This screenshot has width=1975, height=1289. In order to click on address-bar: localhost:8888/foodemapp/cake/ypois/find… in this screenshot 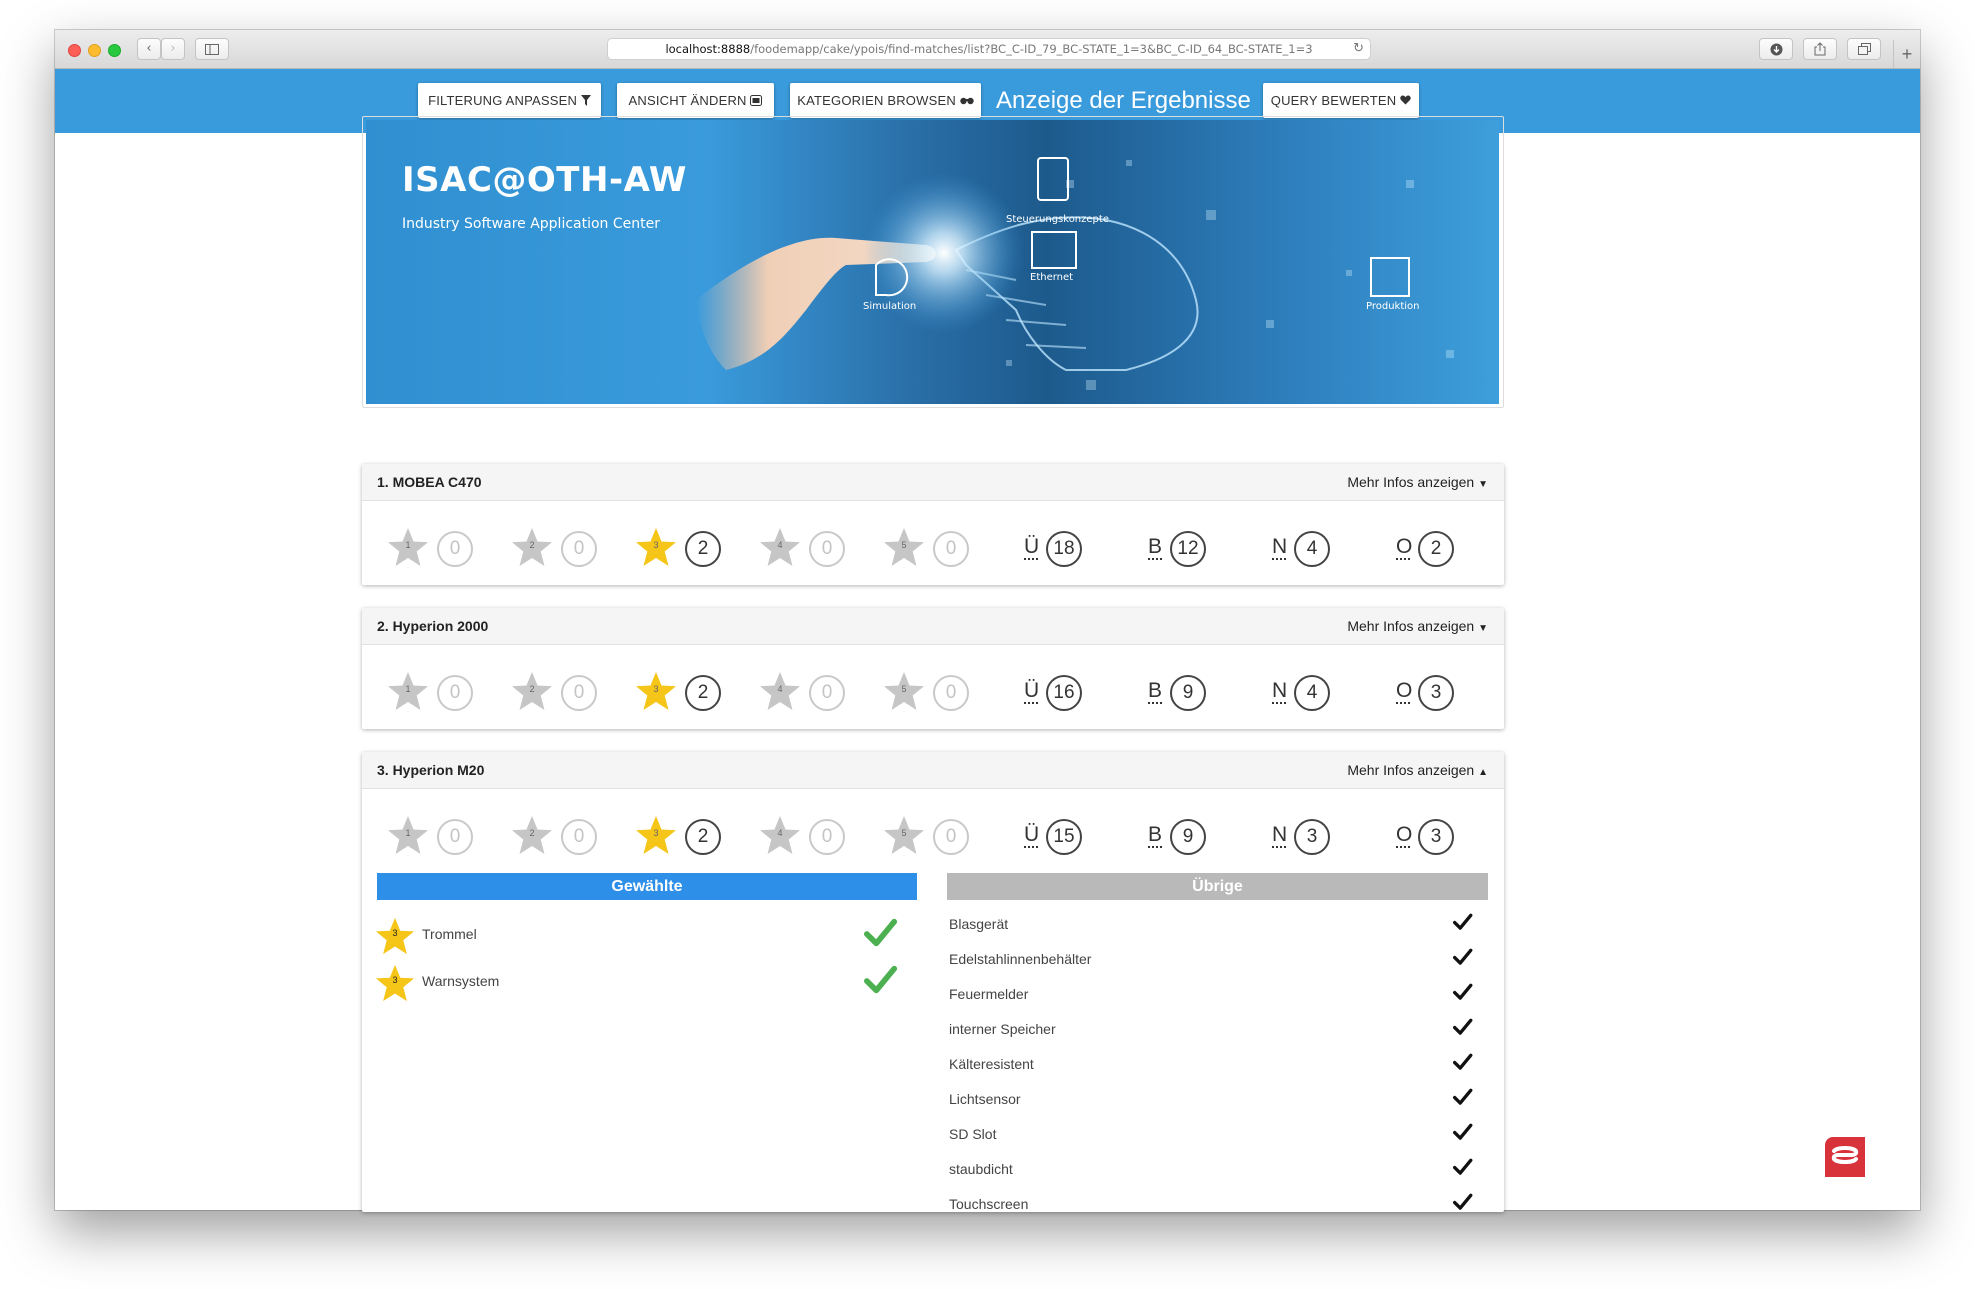, I will do `click(989, 49)`.